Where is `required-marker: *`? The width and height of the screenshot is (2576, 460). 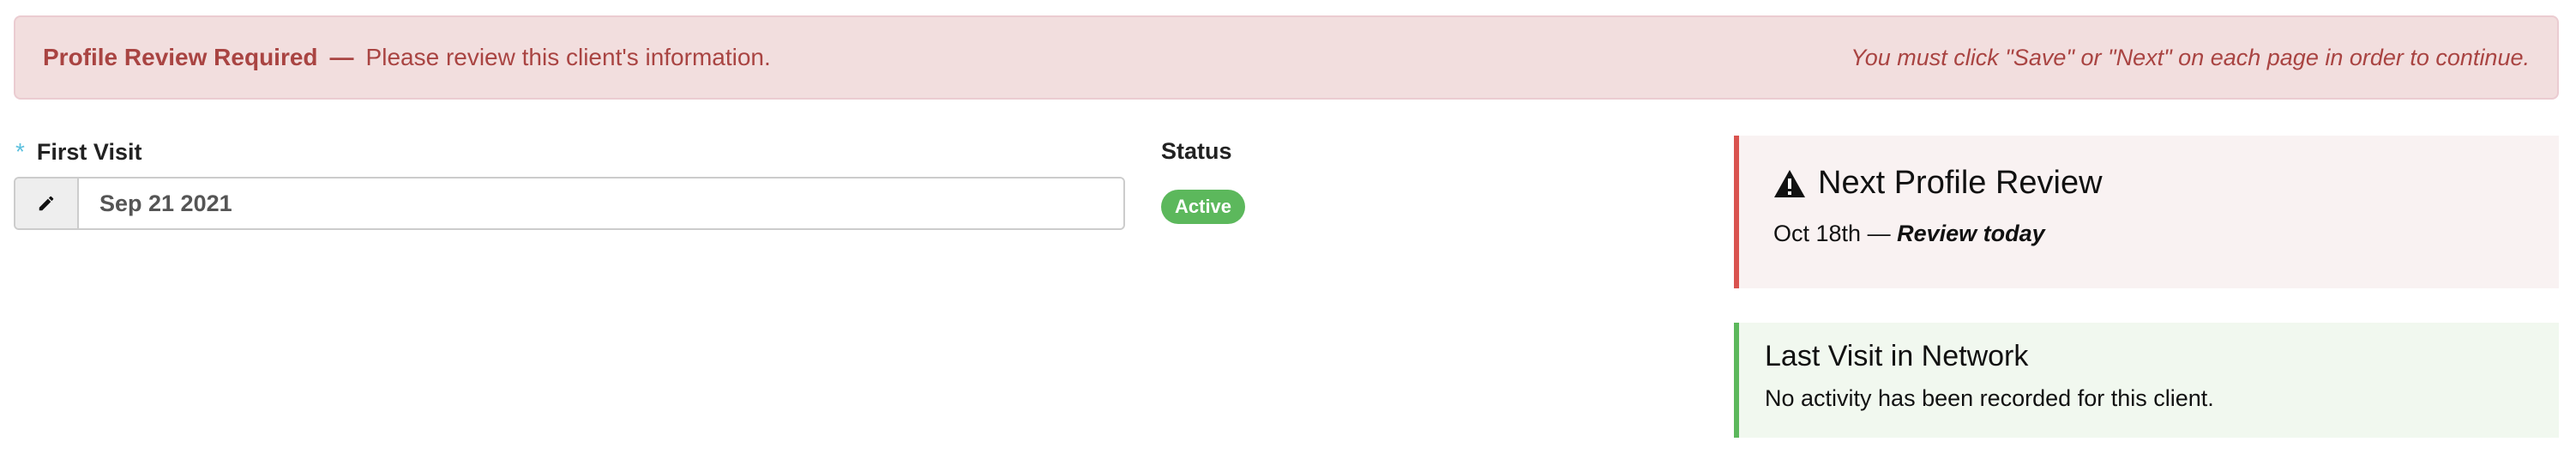
required-marker: * is located at coordinates (20, 151).